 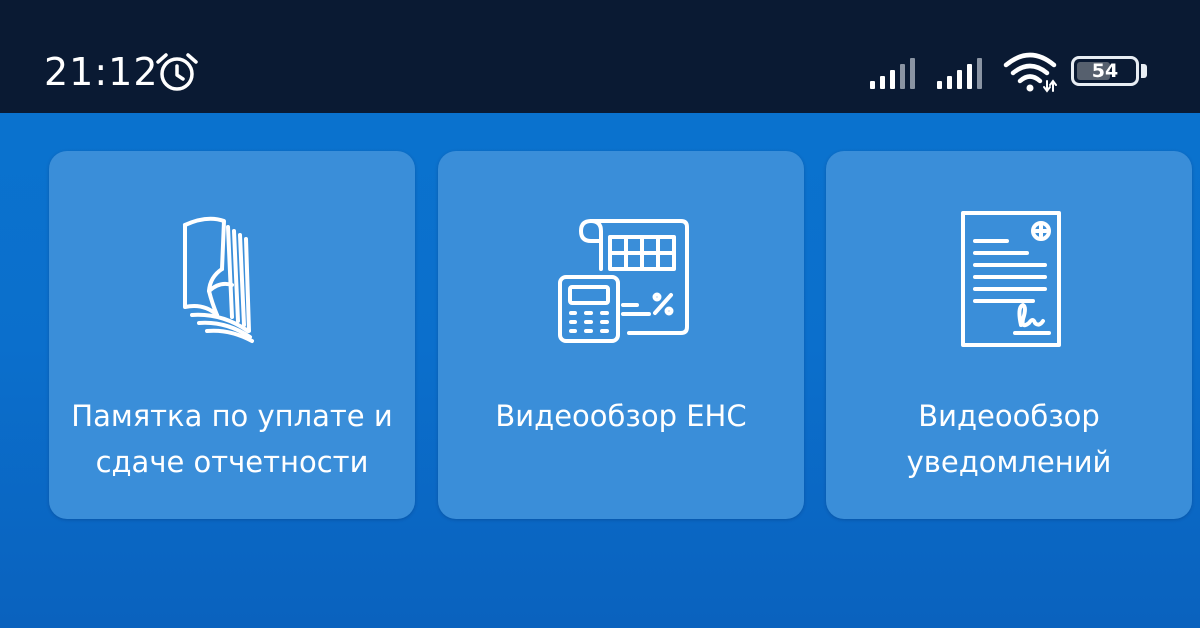 What do you see at coordinates (101, 72) in the screenshot?
I see `clock: 21:12` at bounding box center [101, 72].